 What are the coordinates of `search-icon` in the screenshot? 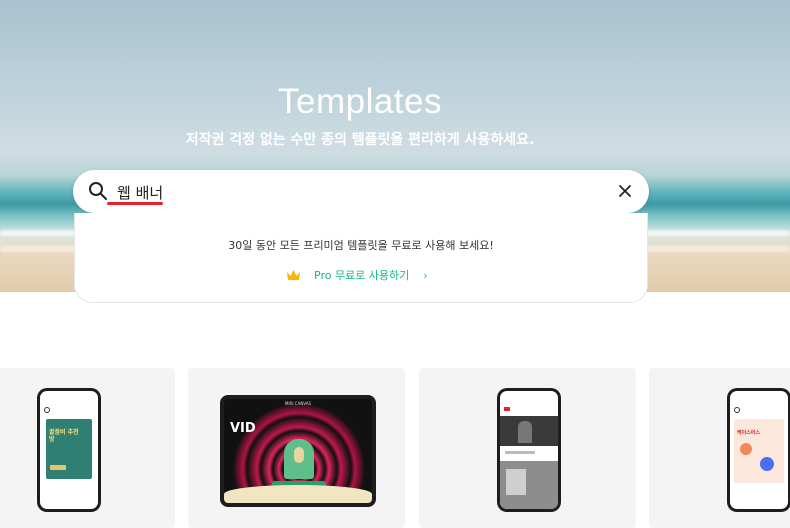 It's located at (98, 191).